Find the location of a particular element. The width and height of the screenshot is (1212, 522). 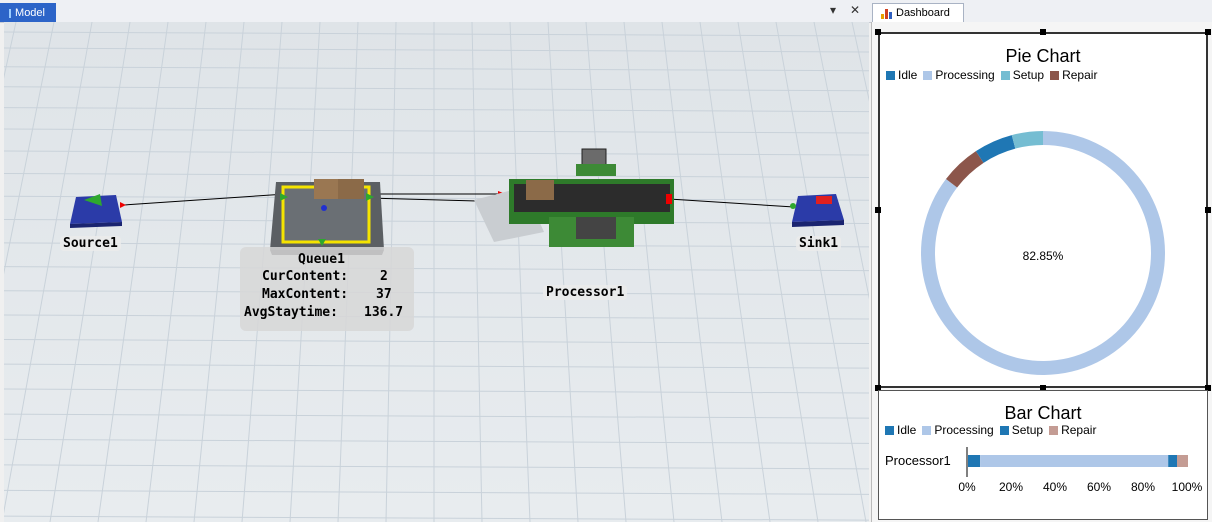

bar-tick-label: 20% is located at coordinates (1011, 487).